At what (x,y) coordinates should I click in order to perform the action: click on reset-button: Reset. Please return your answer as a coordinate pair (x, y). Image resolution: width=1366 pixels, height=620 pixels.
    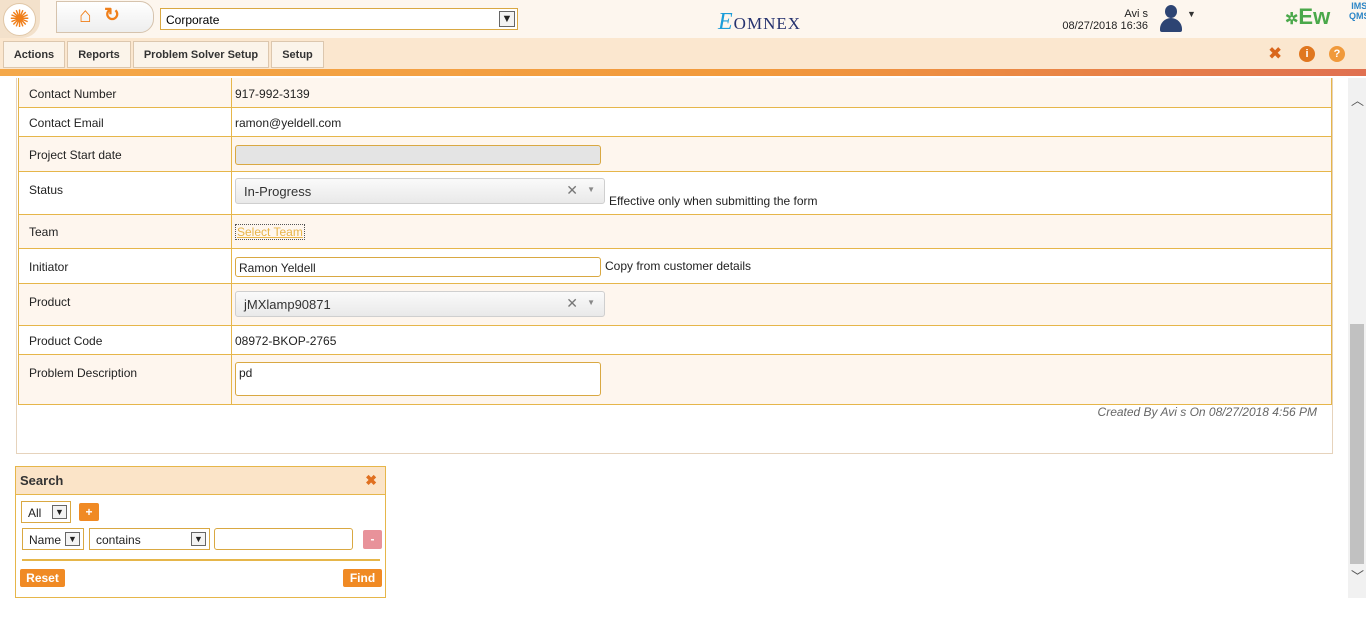
    Looking at the image, I should click on (42, 578).